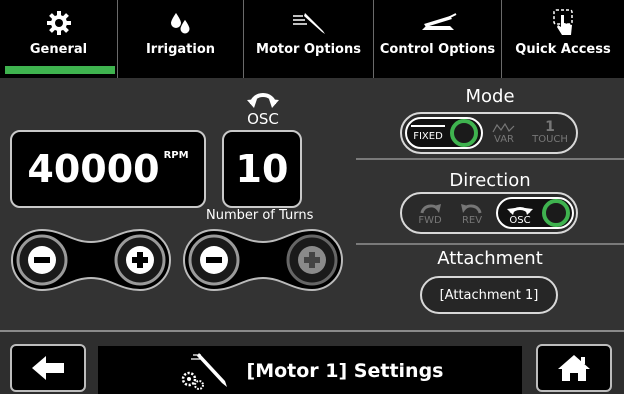  Describe the element at coordinates (490, 258) in the screenshot. I see `attachment-title: Attachment` at that location.